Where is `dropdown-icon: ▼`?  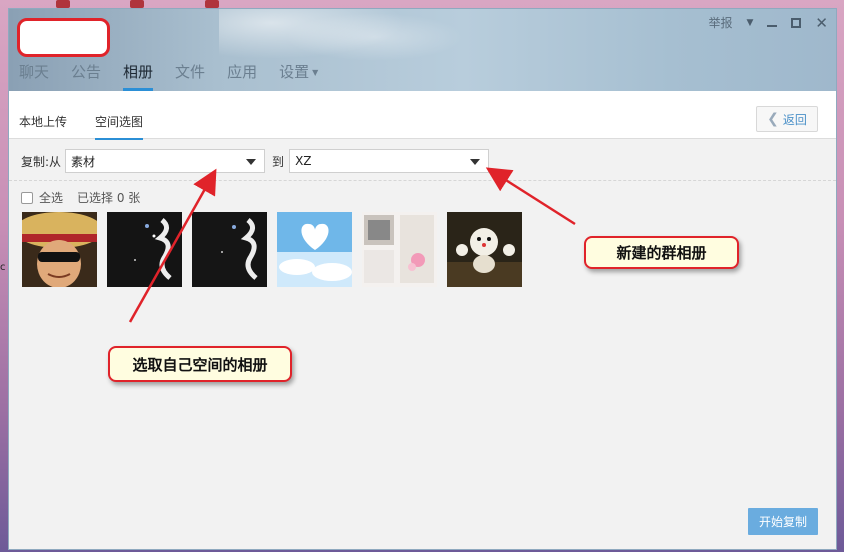 dropdown-icon: ▼ is located at coordinates (750, 23).